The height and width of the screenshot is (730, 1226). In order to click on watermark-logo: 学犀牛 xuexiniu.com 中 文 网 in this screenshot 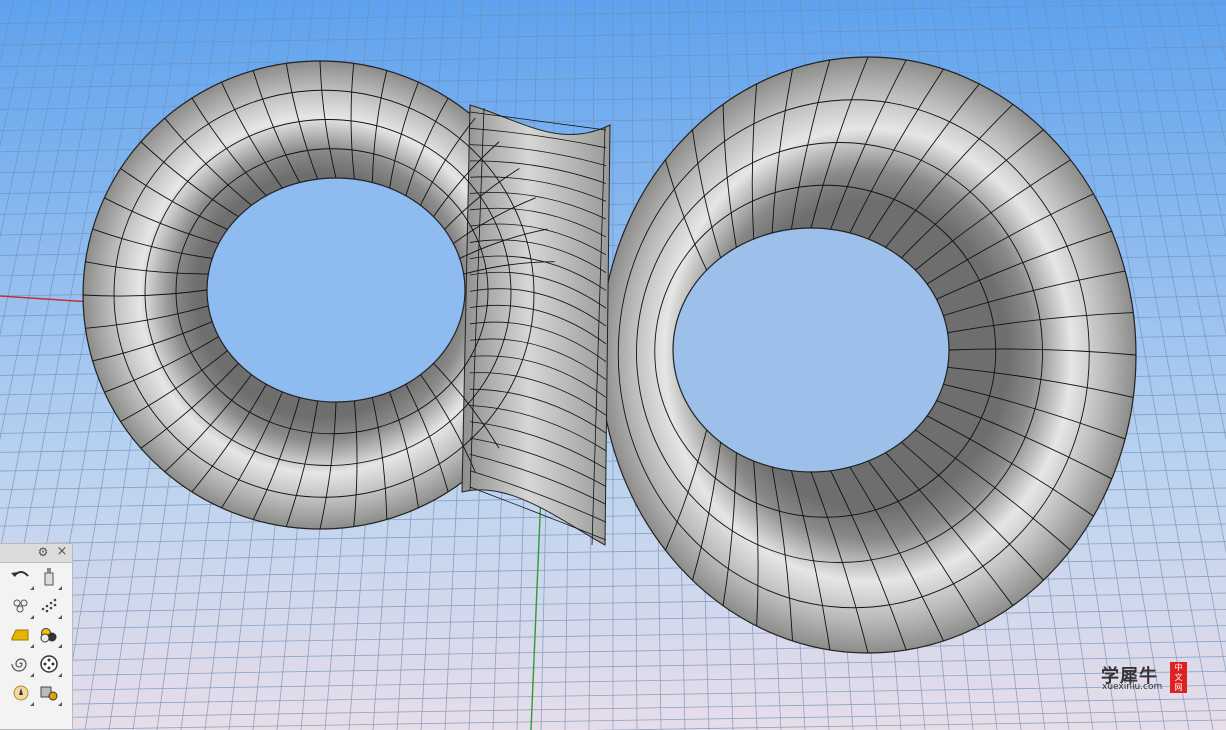, I will do `click(1144, 677)`.